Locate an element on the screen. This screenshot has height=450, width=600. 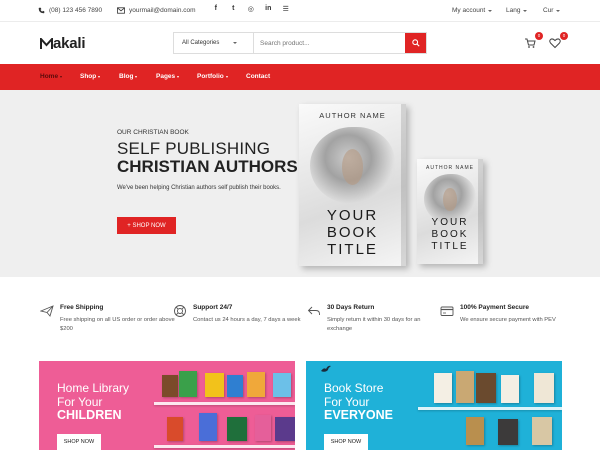
instagram-icon: ◎ is located at coordinates (251, 9).